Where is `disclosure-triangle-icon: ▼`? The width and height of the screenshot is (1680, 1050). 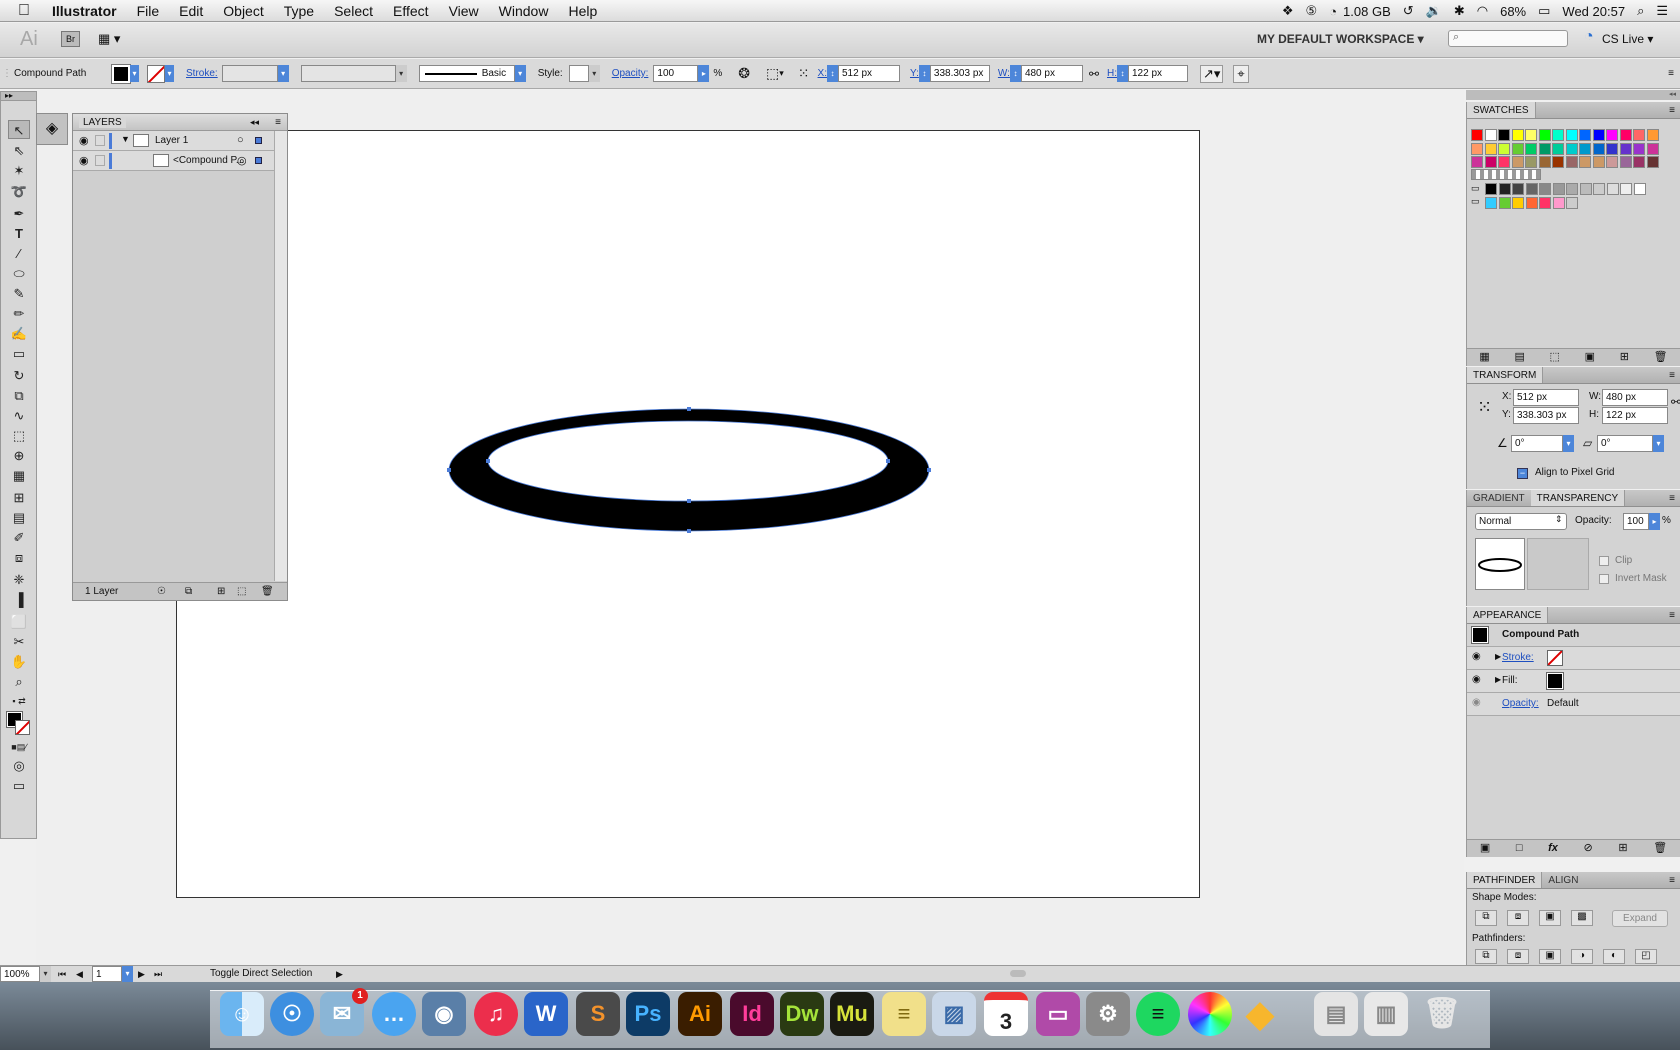
disclosure-triangle-icon: ▼ is located at coordinates (125, 139).